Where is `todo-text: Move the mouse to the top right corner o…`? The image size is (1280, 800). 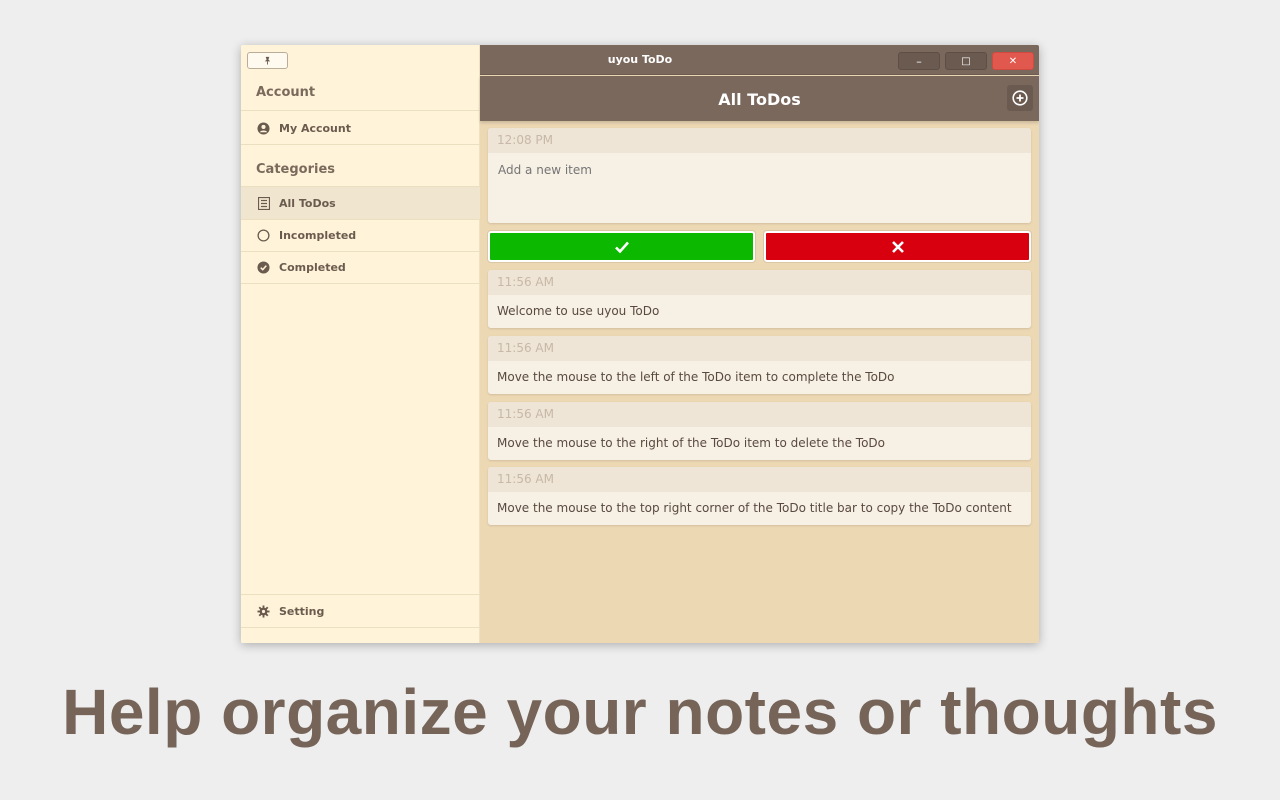
todo-text: Move the mouse to the top right corner o… is located at coordinates (754, 508).